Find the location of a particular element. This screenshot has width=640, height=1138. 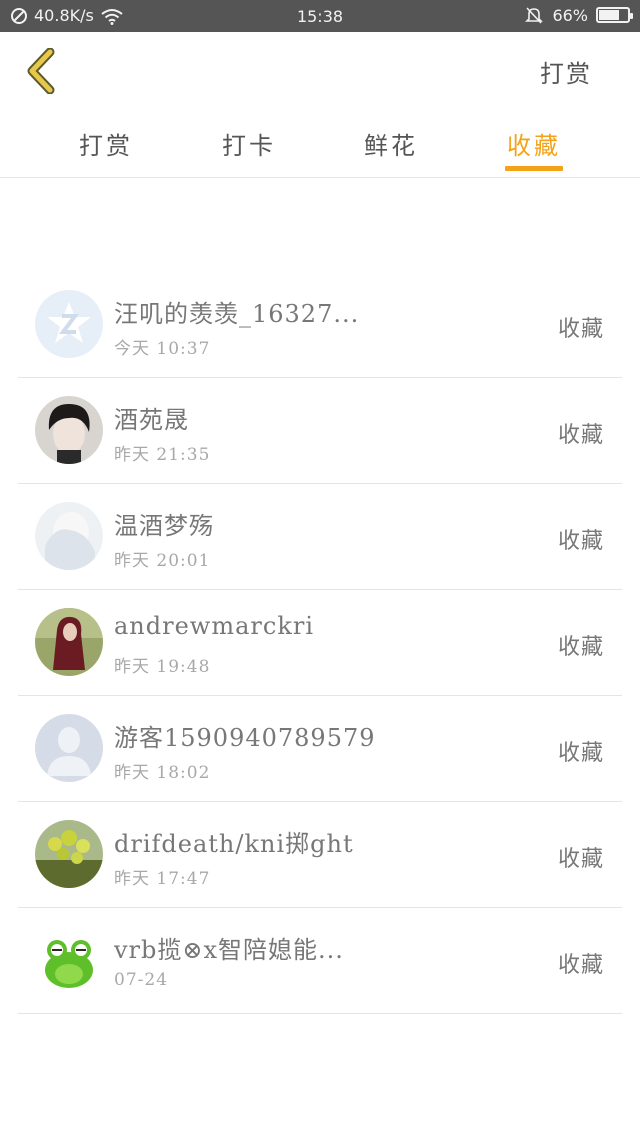

back-button is located at coordinates (42, 71).